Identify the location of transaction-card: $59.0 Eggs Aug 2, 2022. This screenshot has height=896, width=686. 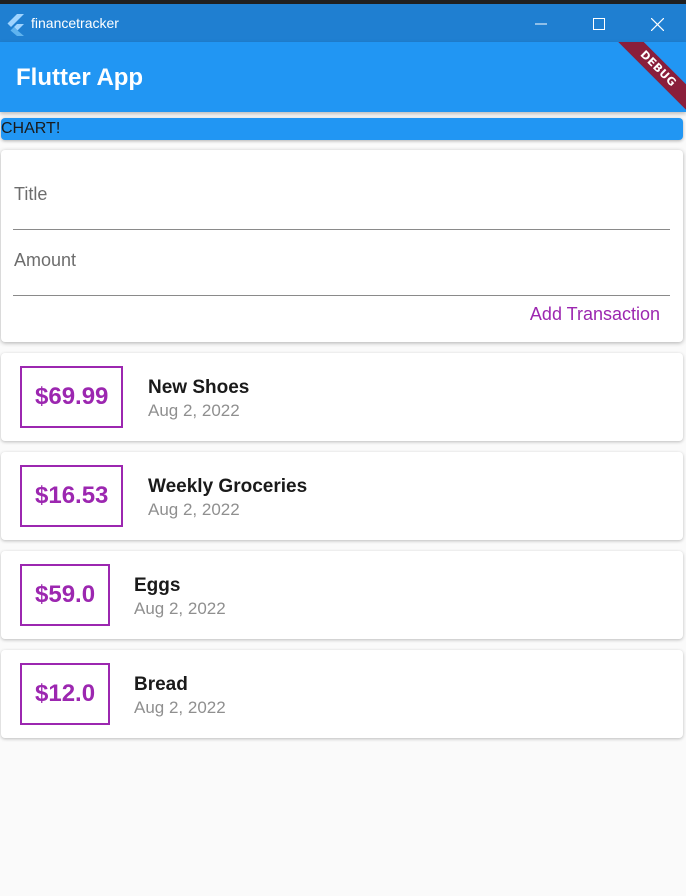
(342, 595).